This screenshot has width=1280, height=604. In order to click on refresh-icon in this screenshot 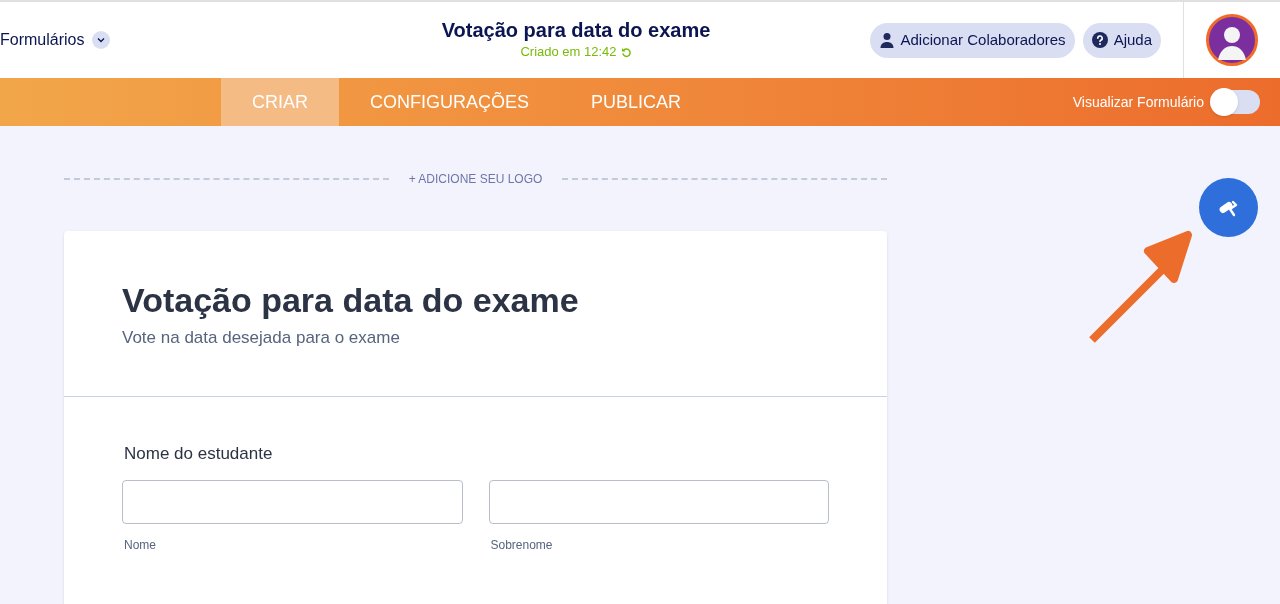, I will do `click(626, 52)`.